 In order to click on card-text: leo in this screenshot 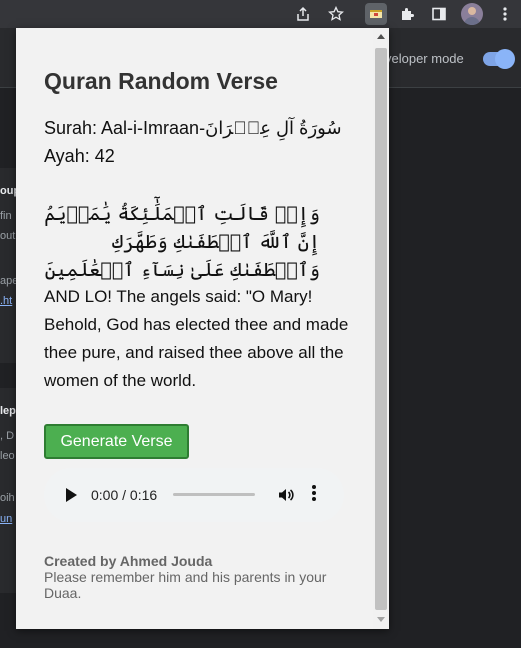, I will do `click(7, 456)`.